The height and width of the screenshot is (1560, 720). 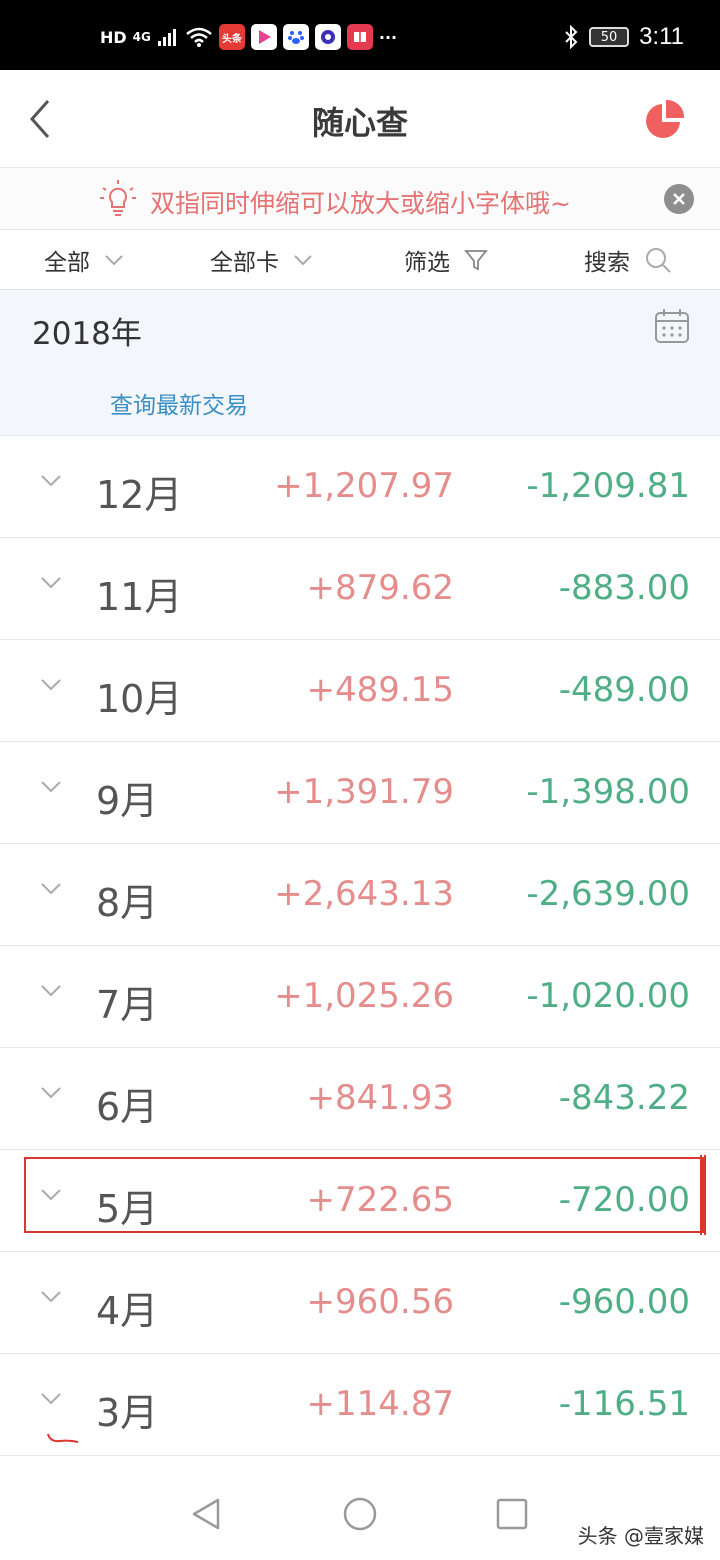 What do you see at coordinates (380, 1302) in the screenshot?
I see `month-income: +960.56` at bounding box center [380, 1302].